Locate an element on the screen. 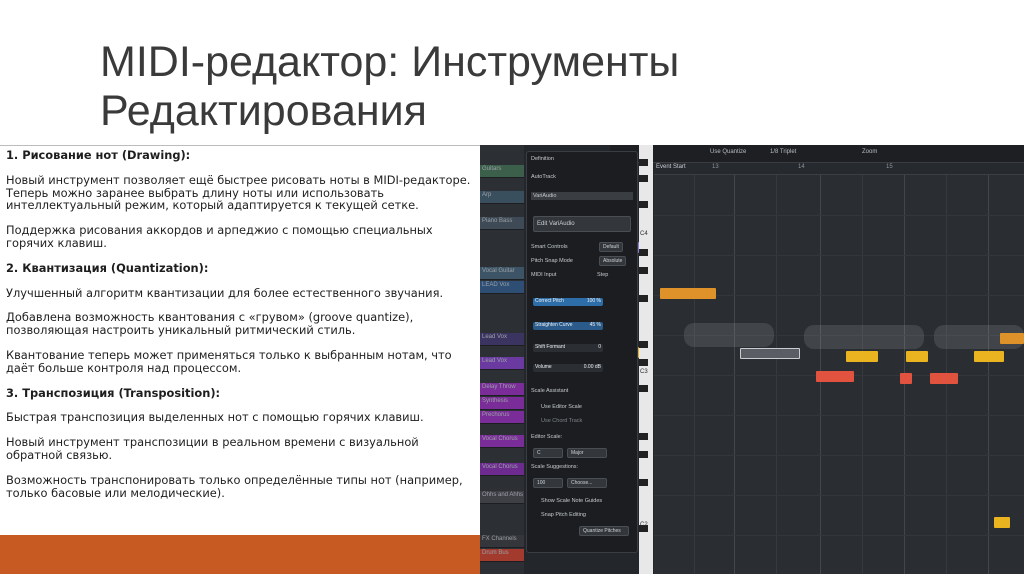 The width and height of the screenshot is (1024, 574). shift-formant-slider: Shift Formant 0 is located at coordinates (568, 348).